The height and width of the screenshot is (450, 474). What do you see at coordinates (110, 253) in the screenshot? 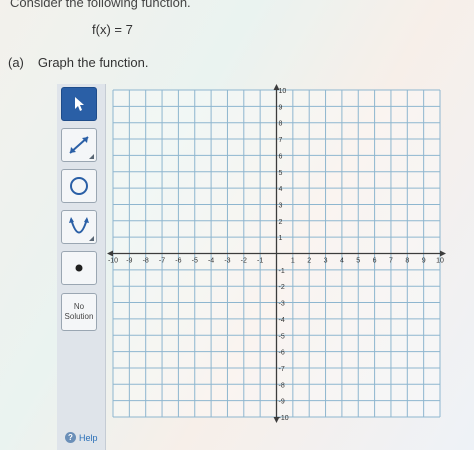
I see `x-axis-arrow-left` at bounding box center [110, 253].